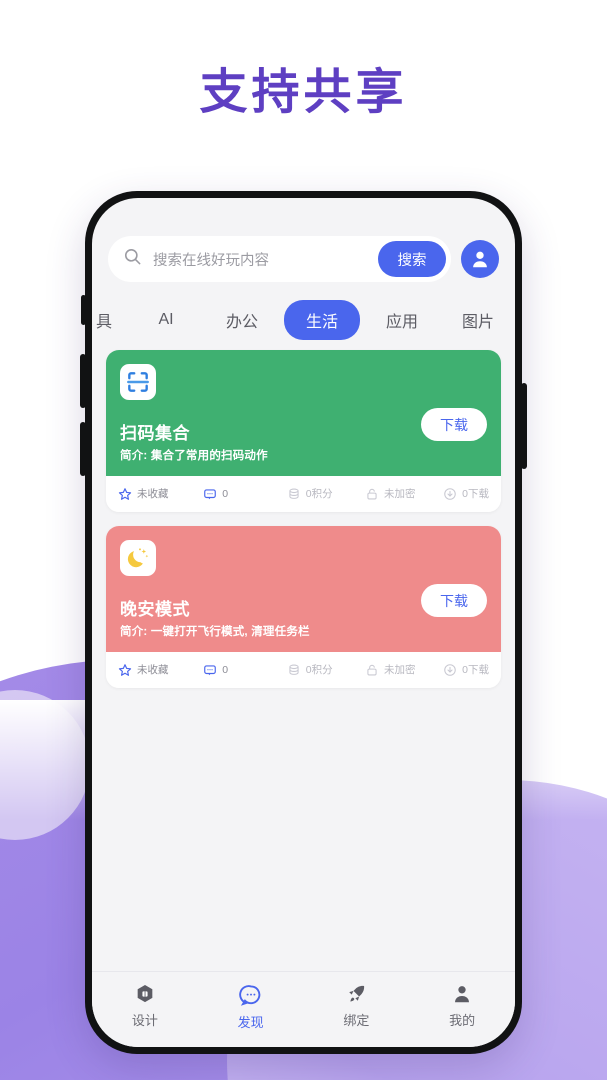 Image resolution: width=607 pixels, height=1080 pixels. I want to click on app-card-description: 简介: 集合了常用的扫码动作, so click(194, 456).